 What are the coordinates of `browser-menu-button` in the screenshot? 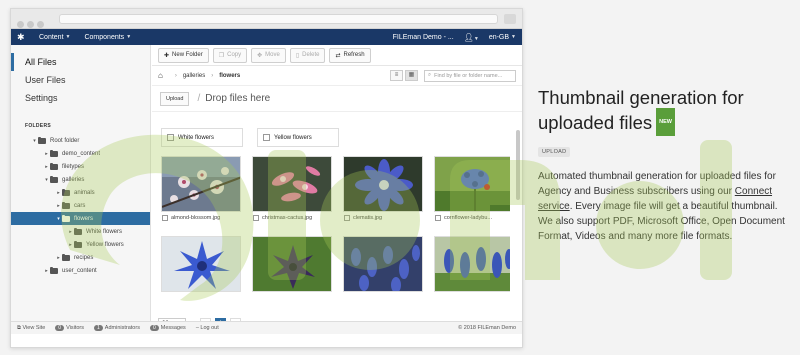 It's located at (510, 19).